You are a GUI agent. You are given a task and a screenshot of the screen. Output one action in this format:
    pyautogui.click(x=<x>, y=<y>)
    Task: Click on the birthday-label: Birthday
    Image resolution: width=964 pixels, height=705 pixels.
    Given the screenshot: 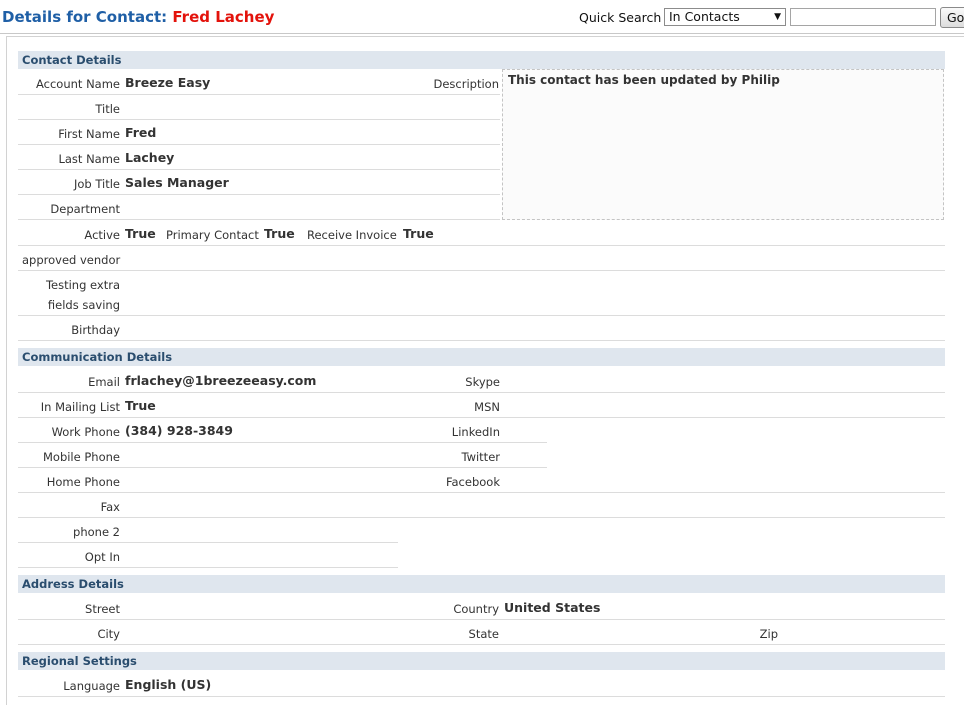 What is the action you would take?
    pyautogui.click(x=95, y=330)
    